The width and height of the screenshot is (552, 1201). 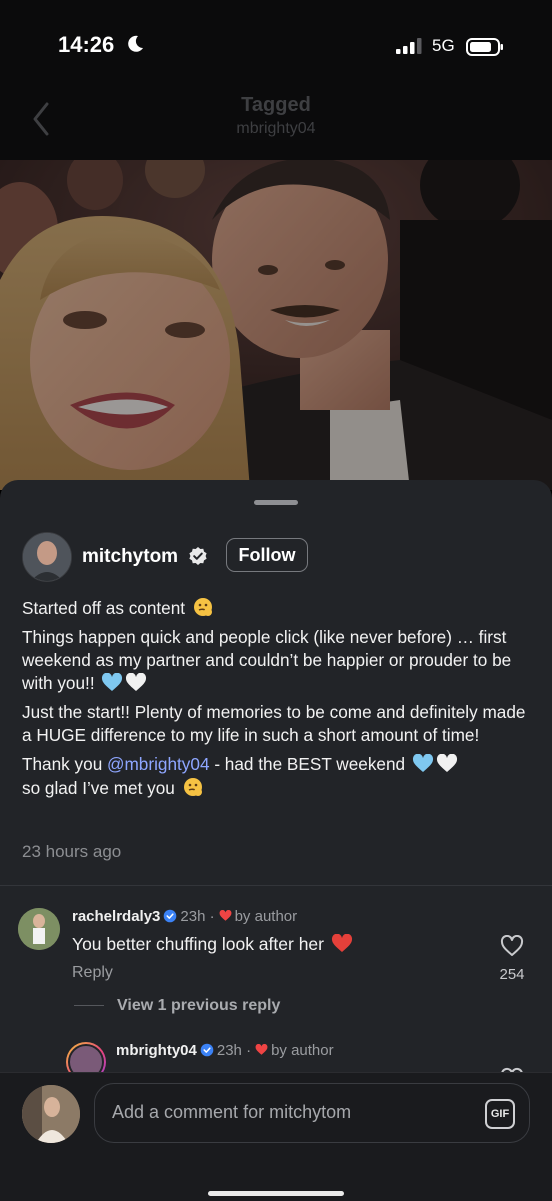 What do you see at coordinates (135, 43) in the screenshot?
I see `moon-icon` at bounding box center [135, 43].